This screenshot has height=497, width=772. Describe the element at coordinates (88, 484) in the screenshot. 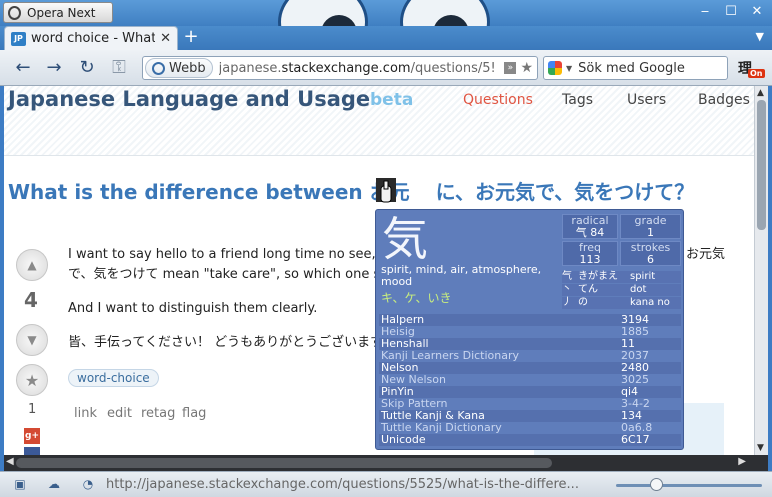

I see `speed-dial-gauge-icon: ◔` at that location.